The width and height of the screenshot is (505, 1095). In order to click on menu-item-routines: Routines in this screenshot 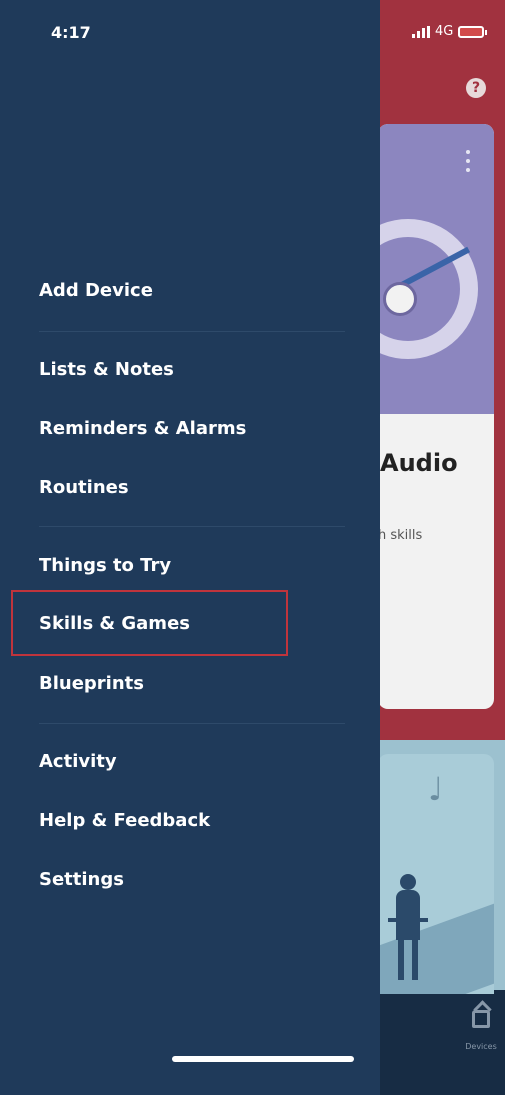, I will do `click(84, 487)`.